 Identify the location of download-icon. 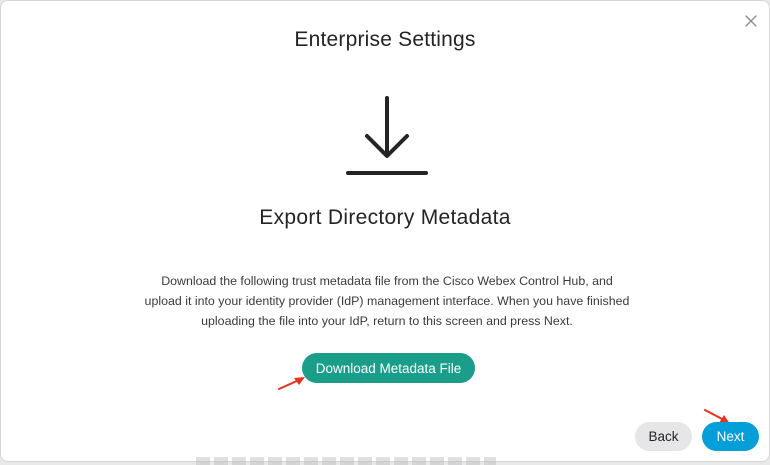
(387, 136).